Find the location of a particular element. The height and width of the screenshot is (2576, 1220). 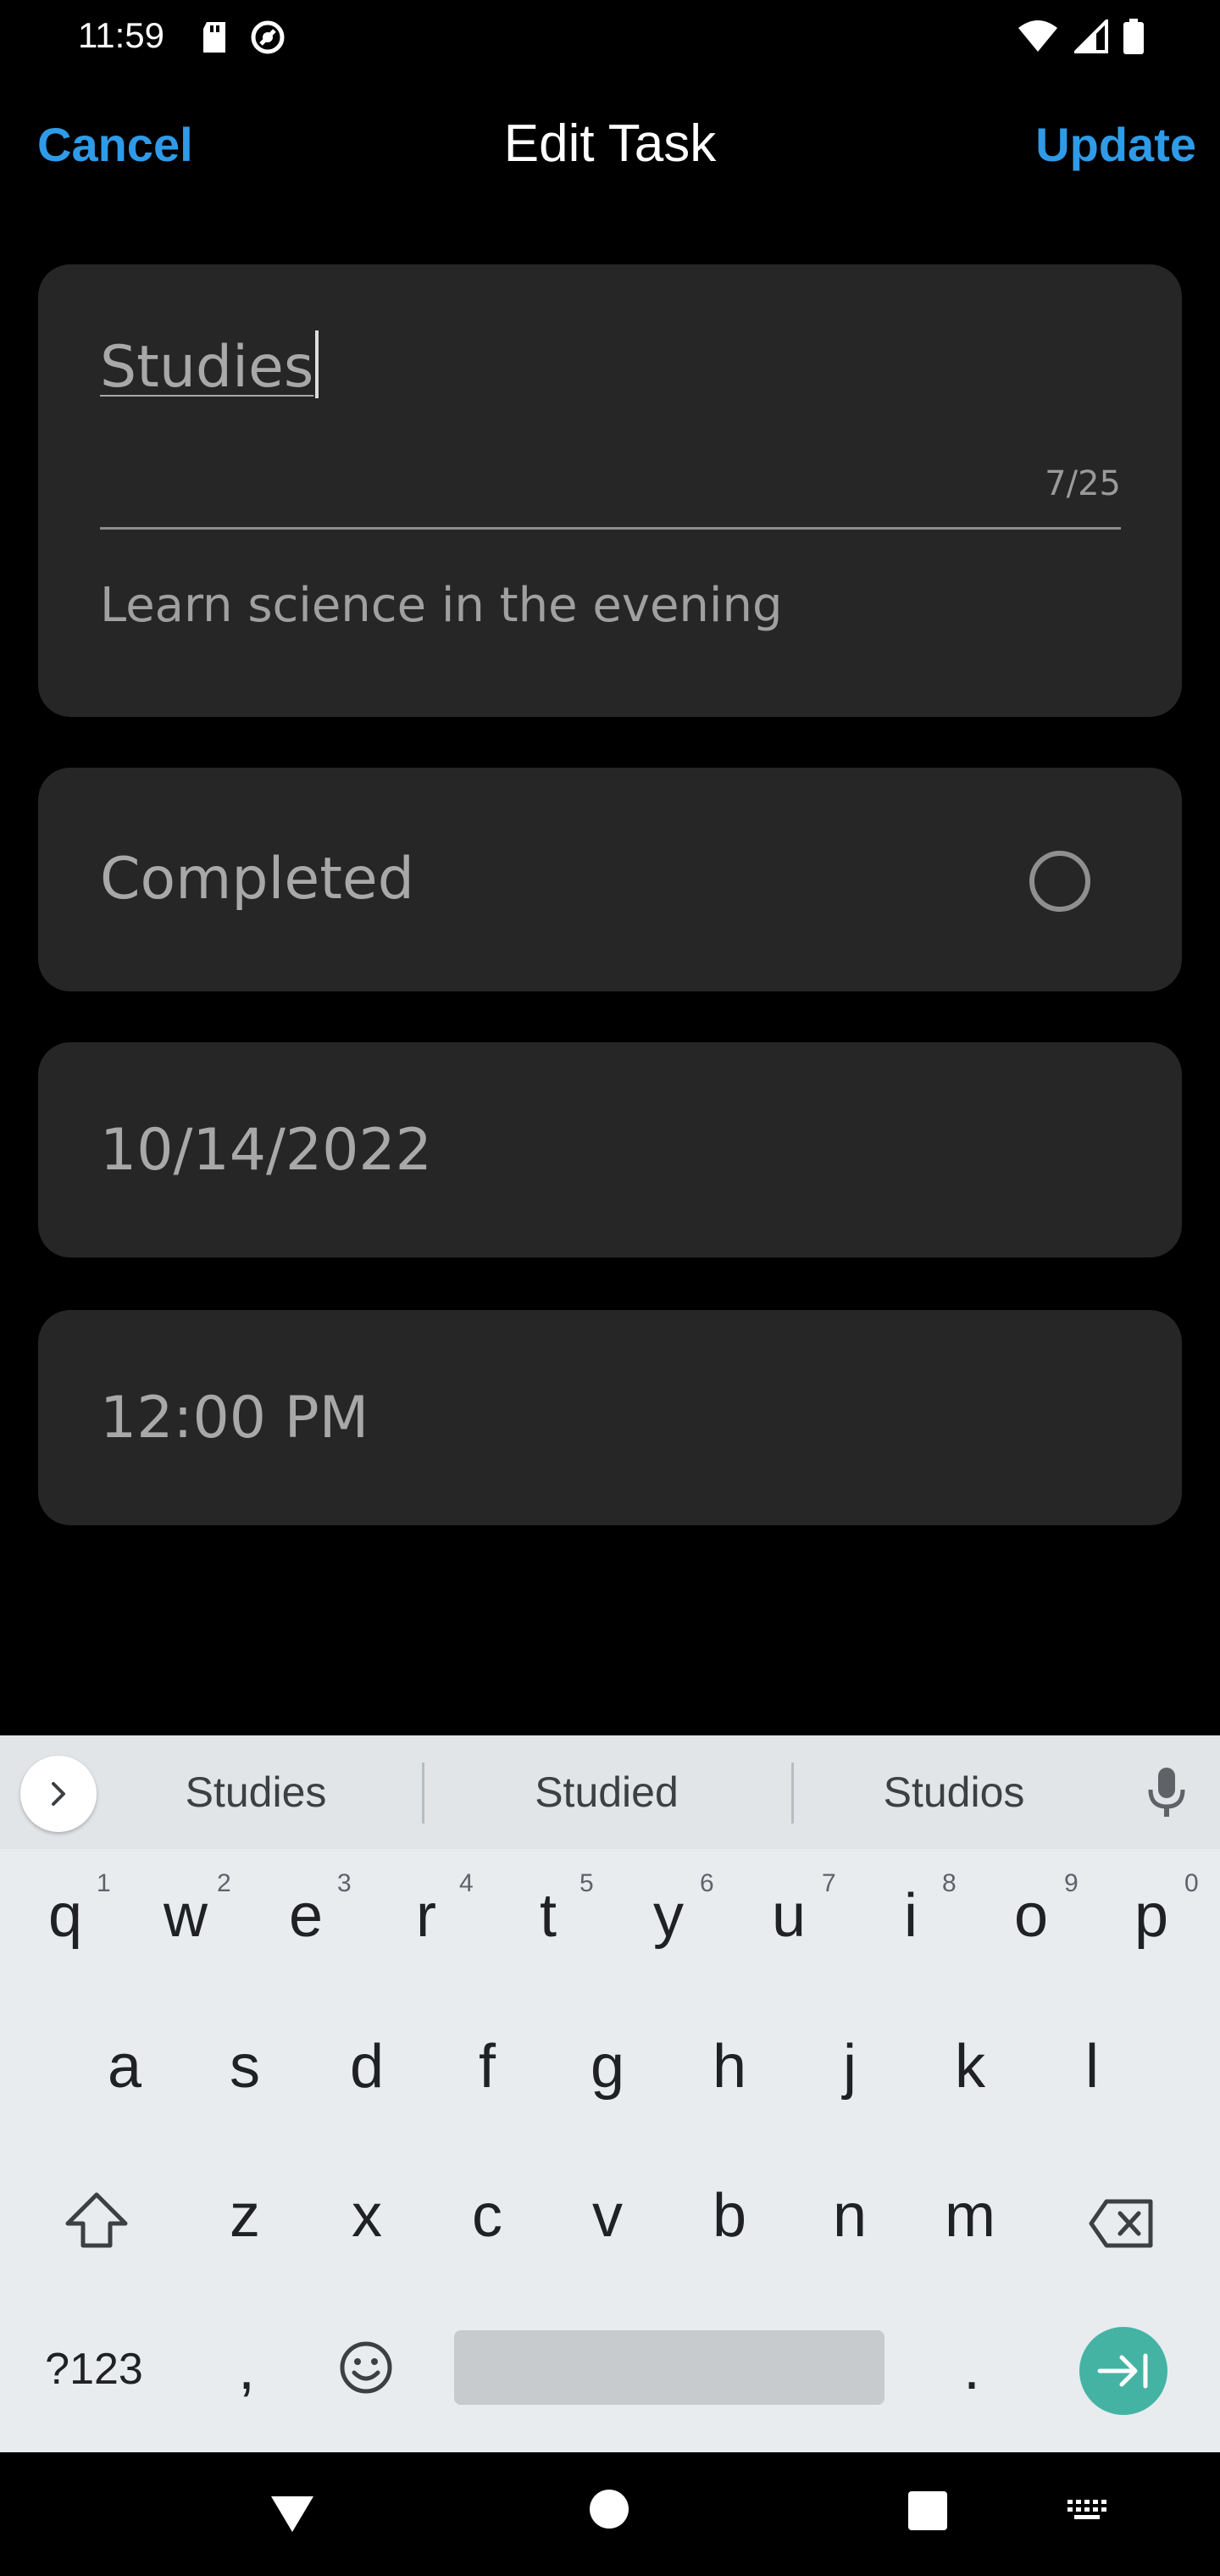

chevron-right-icon is located at coordinates (58, 1794).